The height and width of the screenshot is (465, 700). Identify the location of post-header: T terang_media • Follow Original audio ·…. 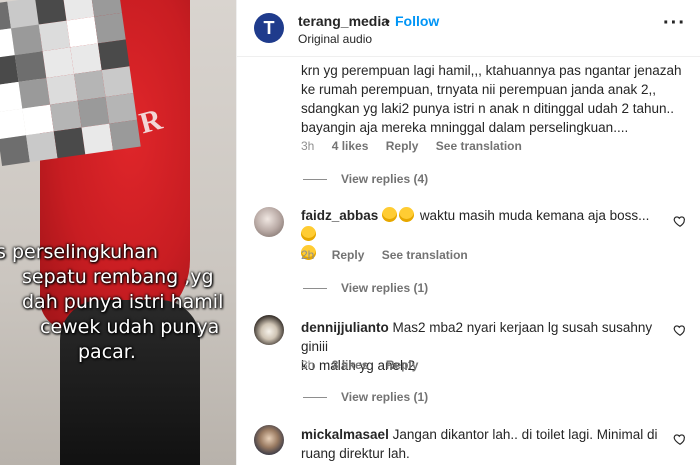
(468, 28).